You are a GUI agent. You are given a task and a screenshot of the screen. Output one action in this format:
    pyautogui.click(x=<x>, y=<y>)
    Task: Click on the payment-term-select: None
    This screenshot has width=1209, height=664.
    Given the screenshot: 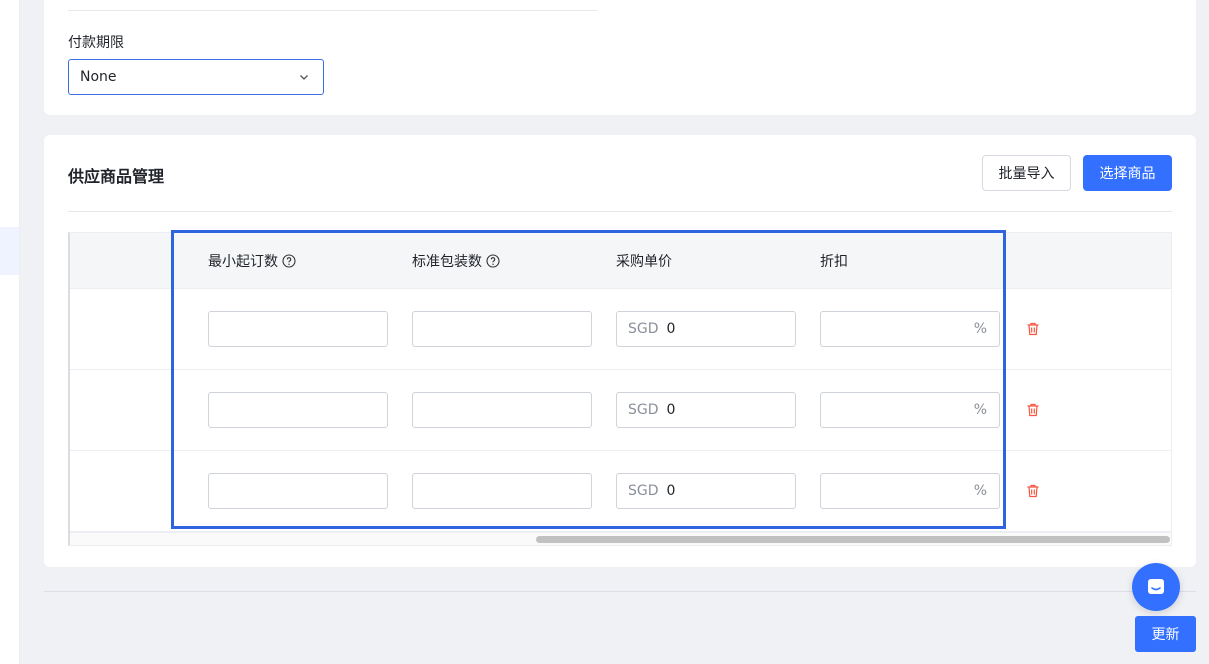 What is the action you would take?
    pyautogui.click(x=196, y=77)
    